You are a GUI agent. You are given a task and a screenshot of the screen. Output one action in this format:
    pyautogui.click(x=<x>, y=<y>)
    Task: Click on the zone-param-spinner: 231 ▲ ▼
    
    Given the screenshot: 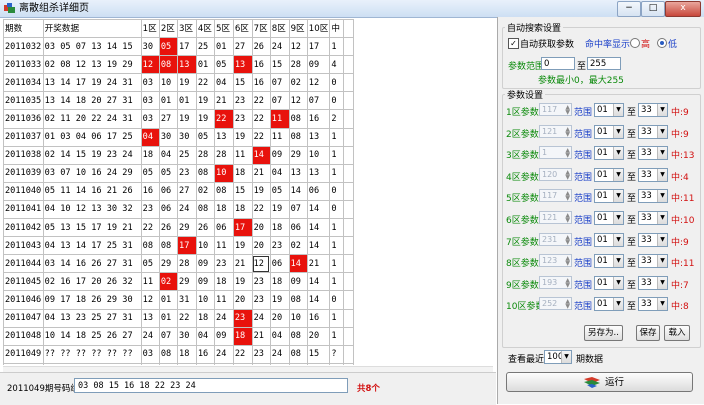 What is the action you would take?
    pyautogui.click(x=555, y=239)
    